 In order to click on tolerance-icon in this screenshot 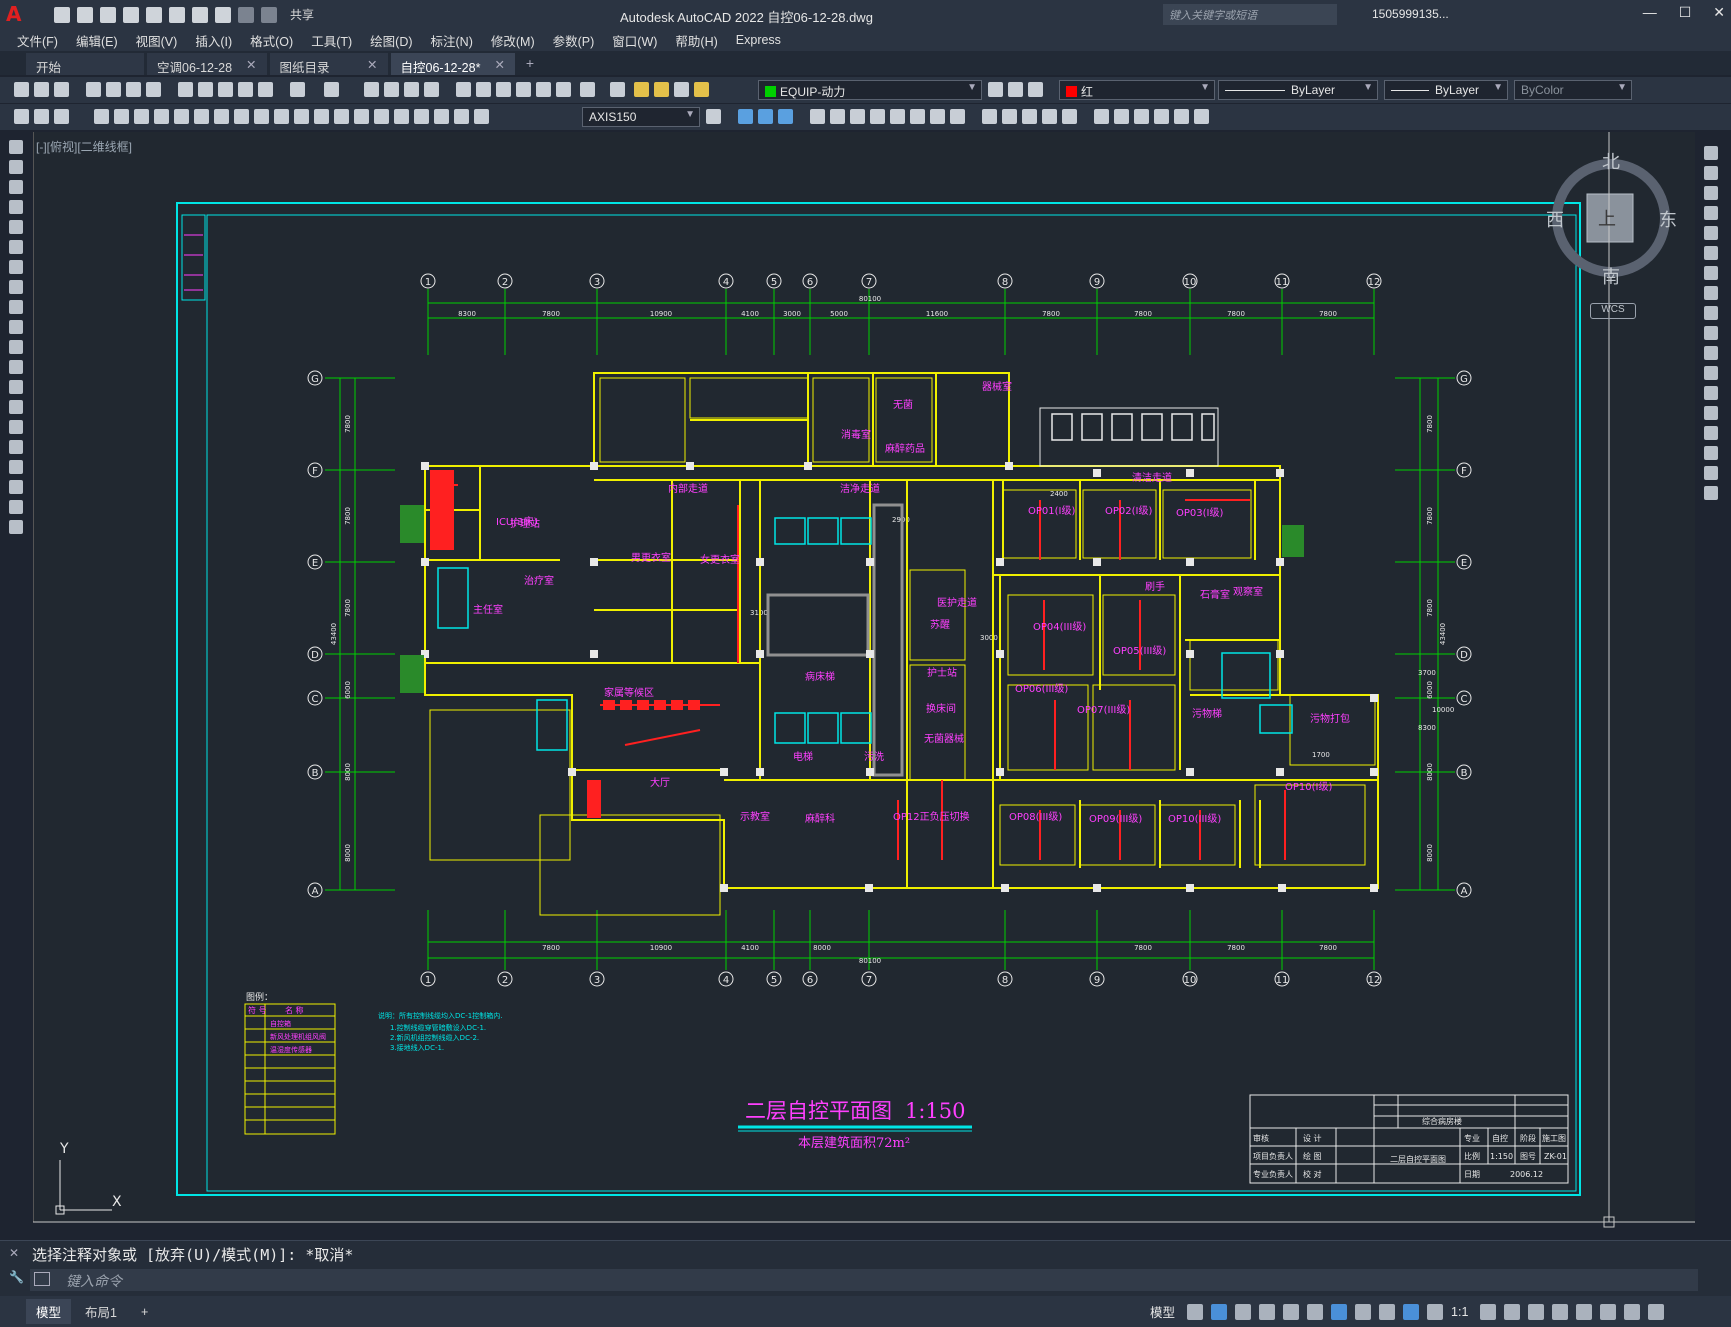, I will do `click(361, 116)`.